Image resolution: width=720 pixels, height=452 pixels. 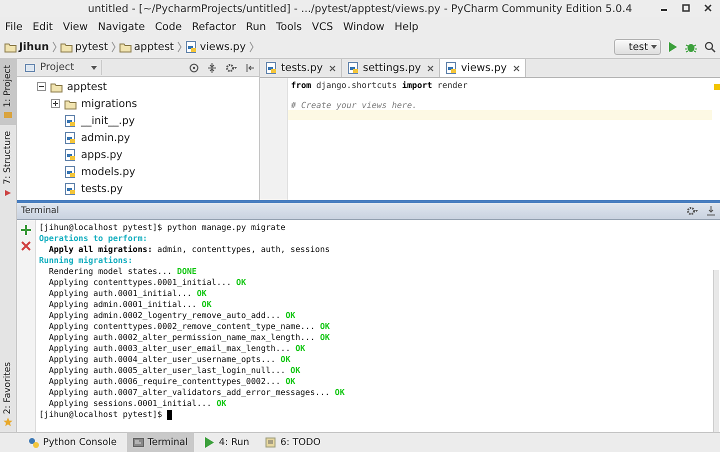 I want to click on terminal-icon, so click(x=138, y=442).